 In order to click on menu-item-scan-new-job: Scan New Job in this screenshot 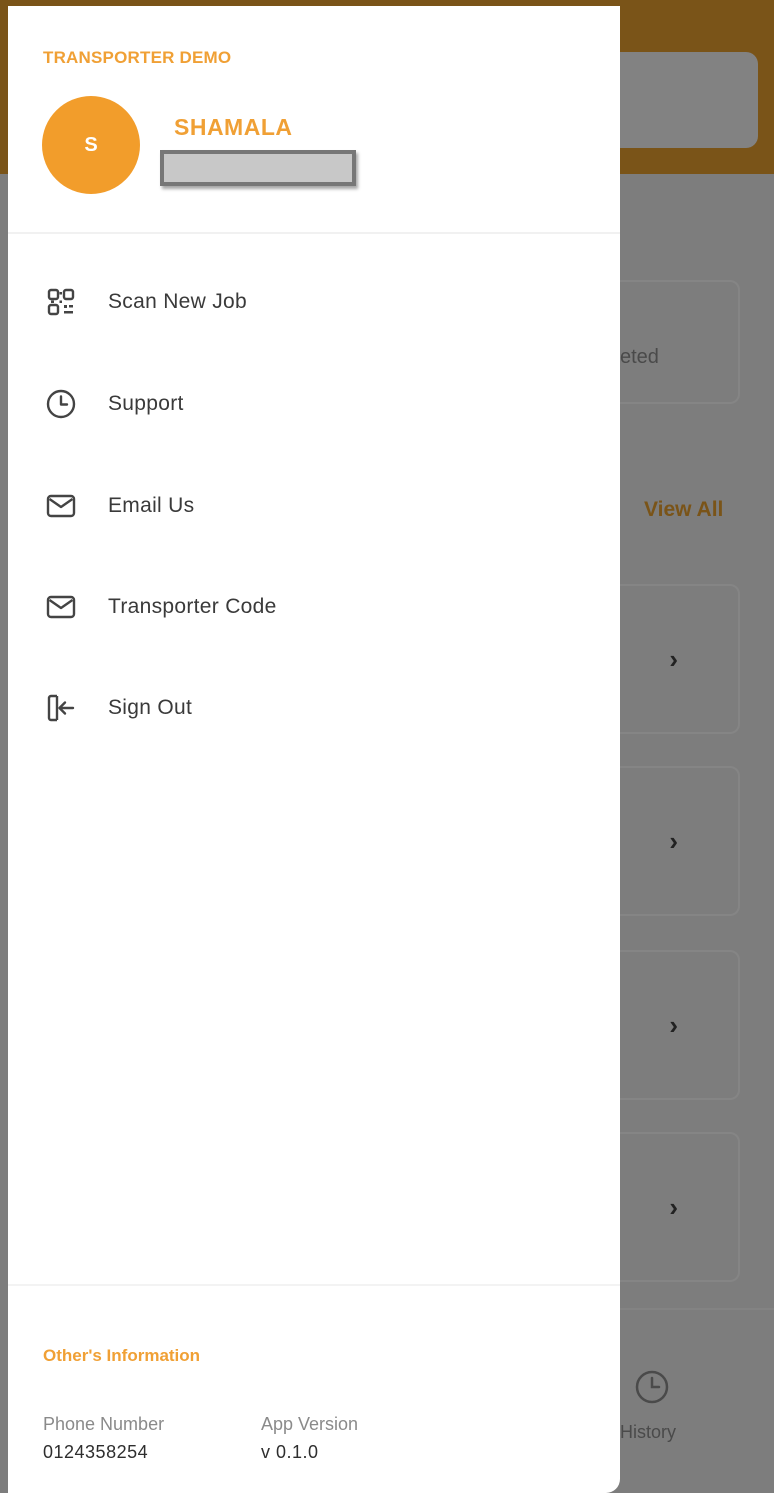, I will do `click(314, 302)`.